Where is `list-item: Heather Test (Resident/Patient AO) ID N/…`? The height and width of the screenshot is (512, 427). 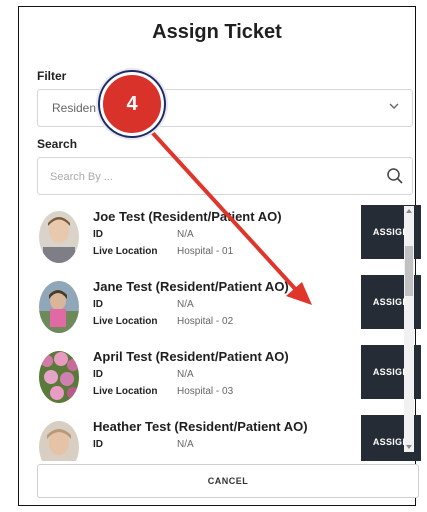
list-item: Heather Test (Resident/Patient AO) ID N/… is located at coordinates (226, 438).